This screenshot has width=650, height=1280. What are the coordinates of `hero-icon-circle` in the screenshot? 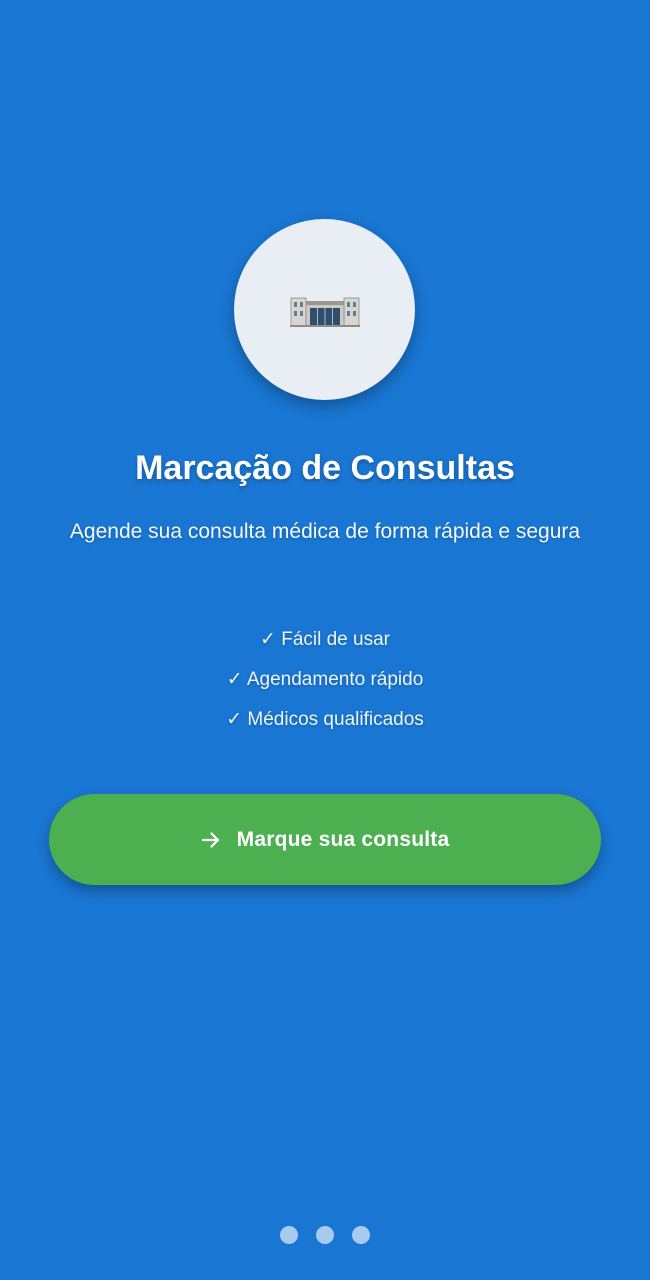 It's located at (324, 309).